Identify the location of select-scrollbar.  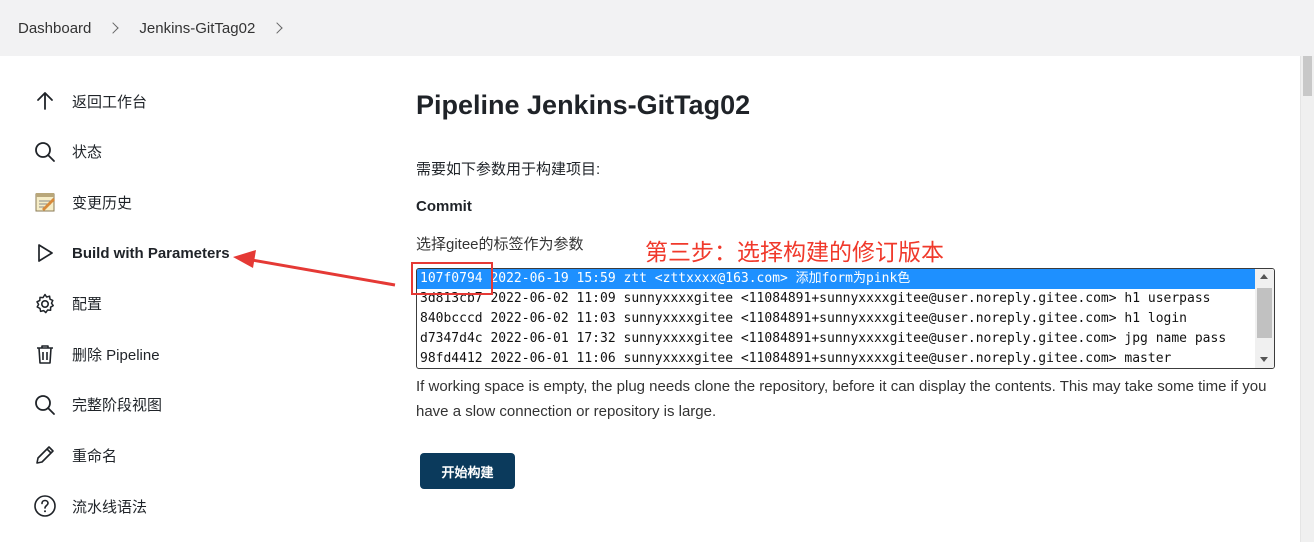
(1264, 318).